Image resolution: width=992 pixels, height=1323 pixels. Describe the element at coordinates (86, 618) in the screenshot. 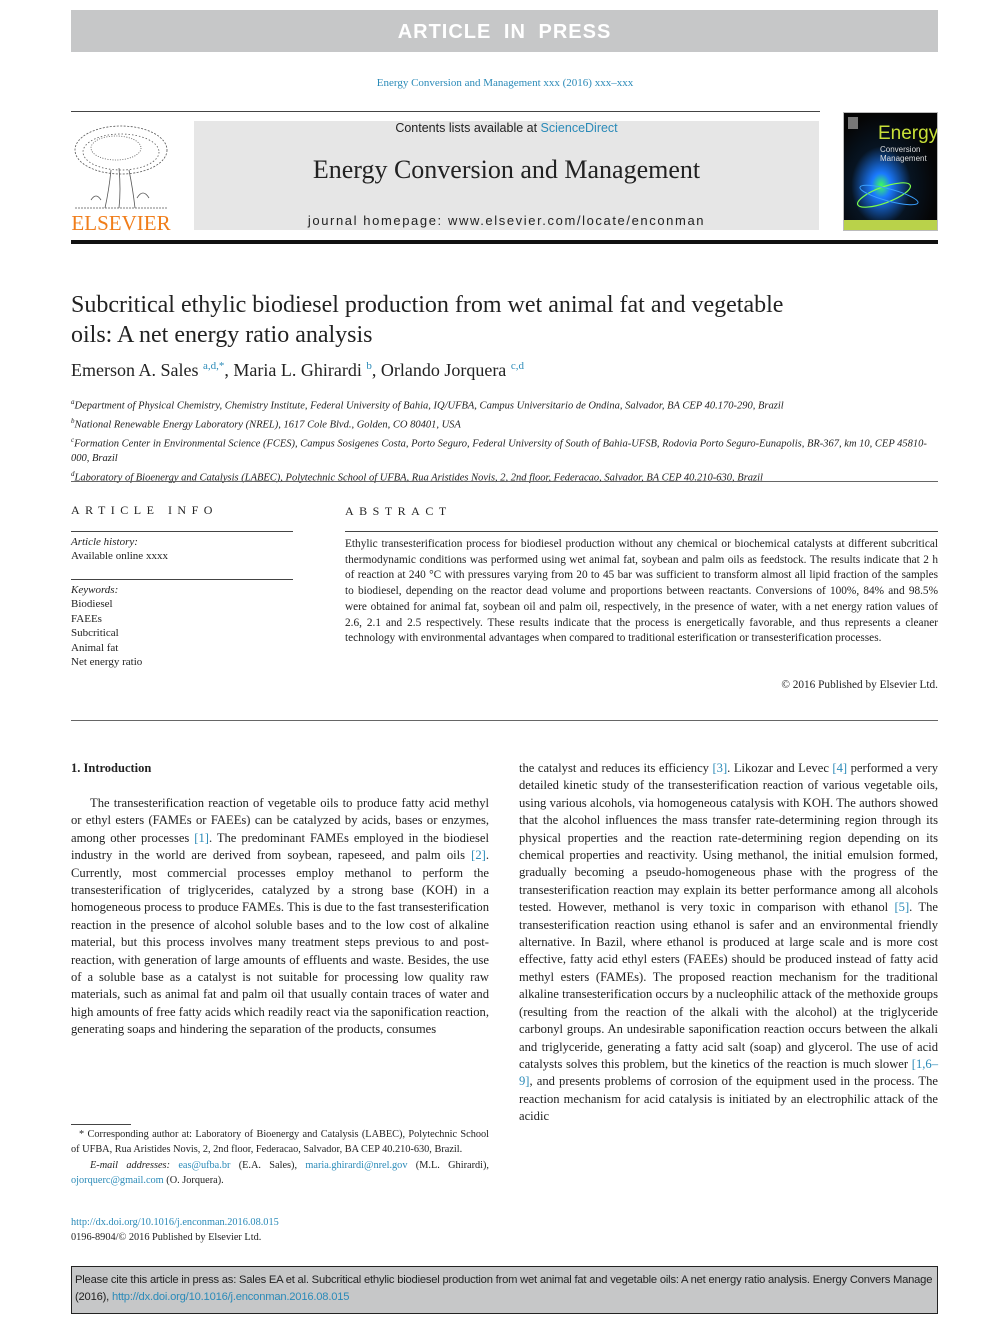

I see `keyword: FAEEs` at that location.